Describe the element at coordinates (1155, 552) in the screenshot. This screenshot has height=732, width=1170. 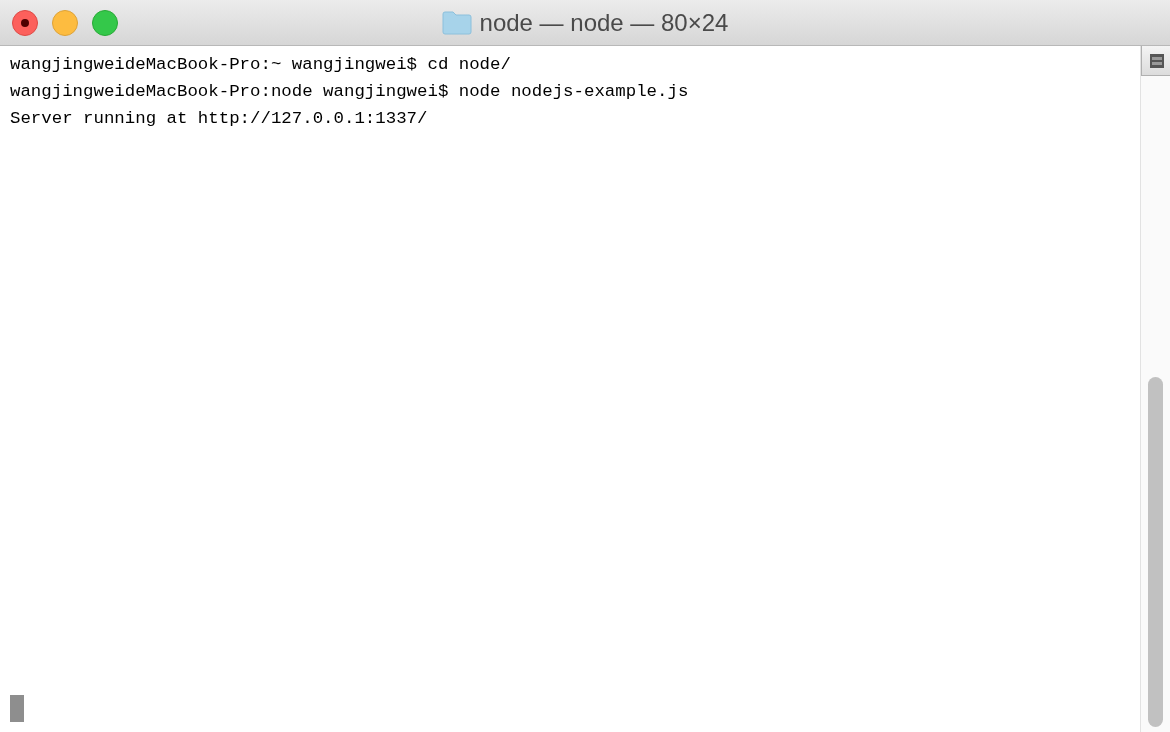
I see `scrollbar-thumb` at that location.